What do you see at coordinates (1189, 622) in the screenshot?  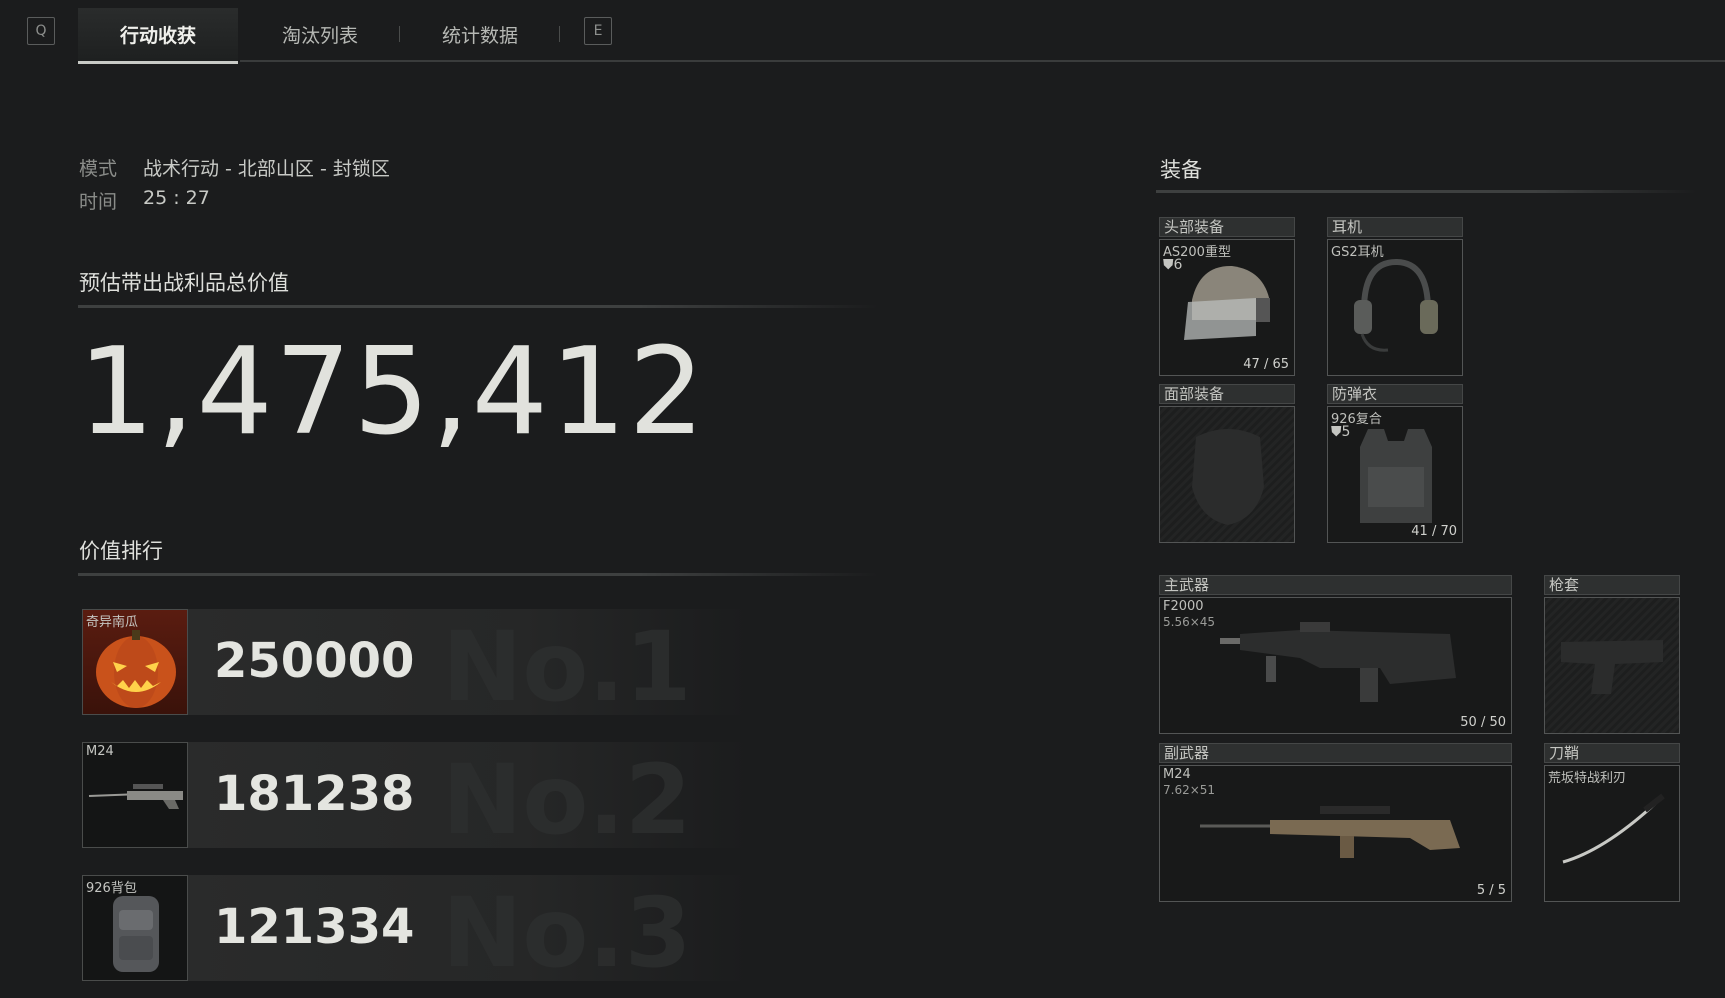 I see `caliber: 5.56×45` at bounding box center [1189, 622].